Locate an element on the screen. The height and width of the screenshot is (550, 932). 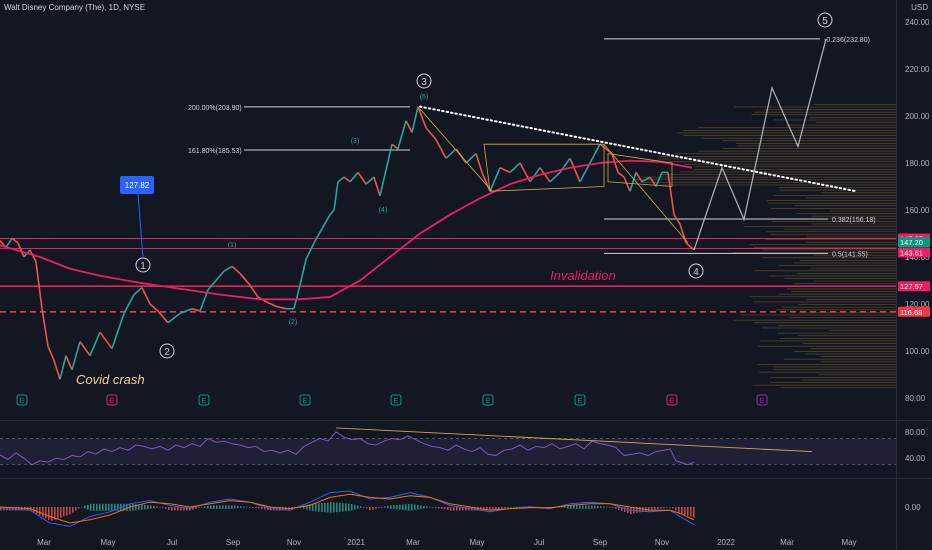
currency-label: USD is located at coordinates (919, 7).